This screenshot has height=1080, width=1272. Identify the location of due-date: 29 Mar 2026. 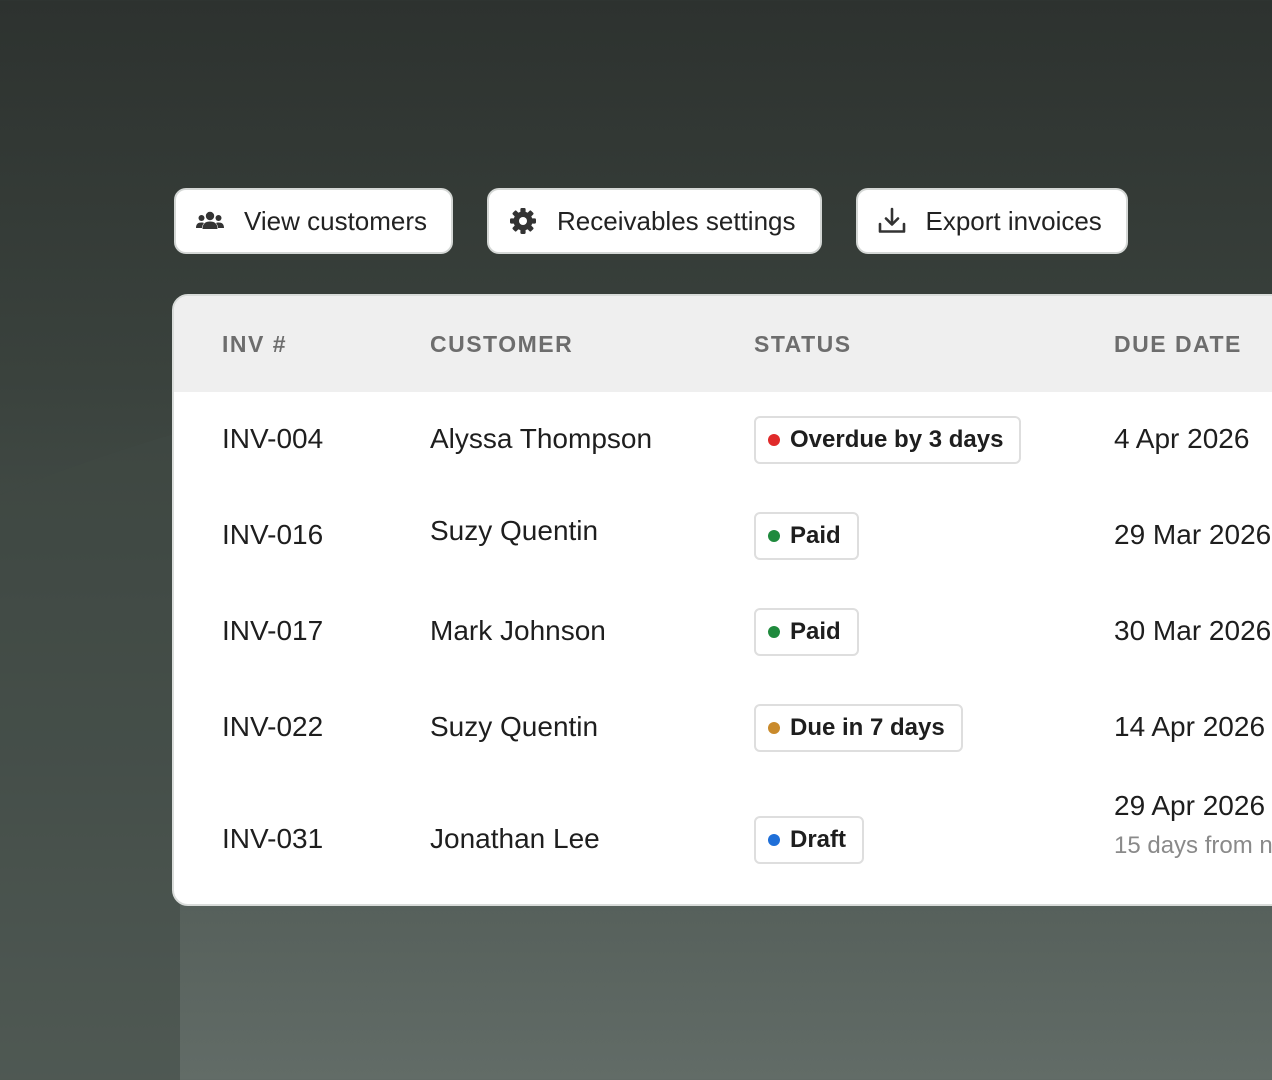
(1193, 534).